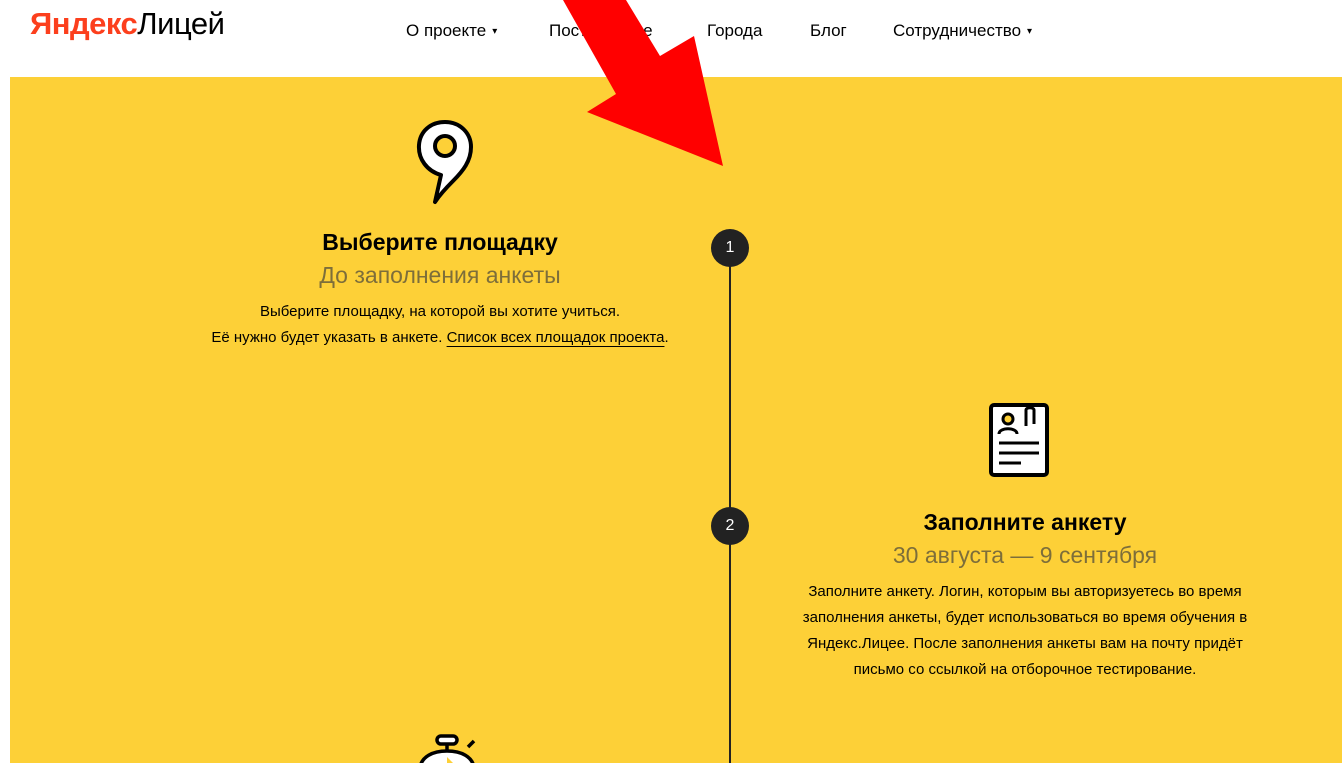 The height and width of the screenshot is (763, 1342). I want to click on nav-item-about: О проекте ▾, so click(451, 31).